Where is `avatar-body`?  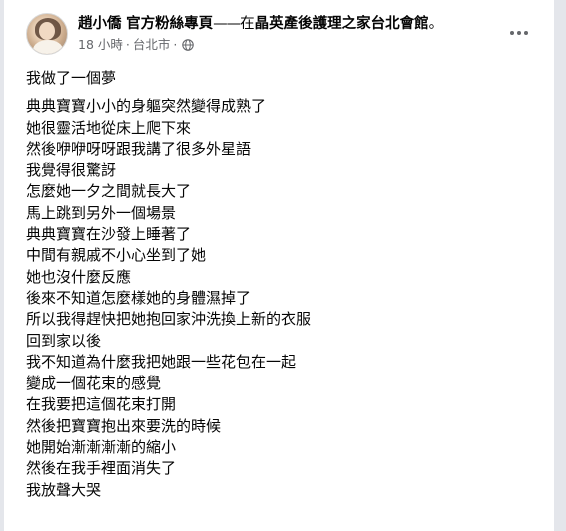 avatar-body is located at coordinates (48, 47).